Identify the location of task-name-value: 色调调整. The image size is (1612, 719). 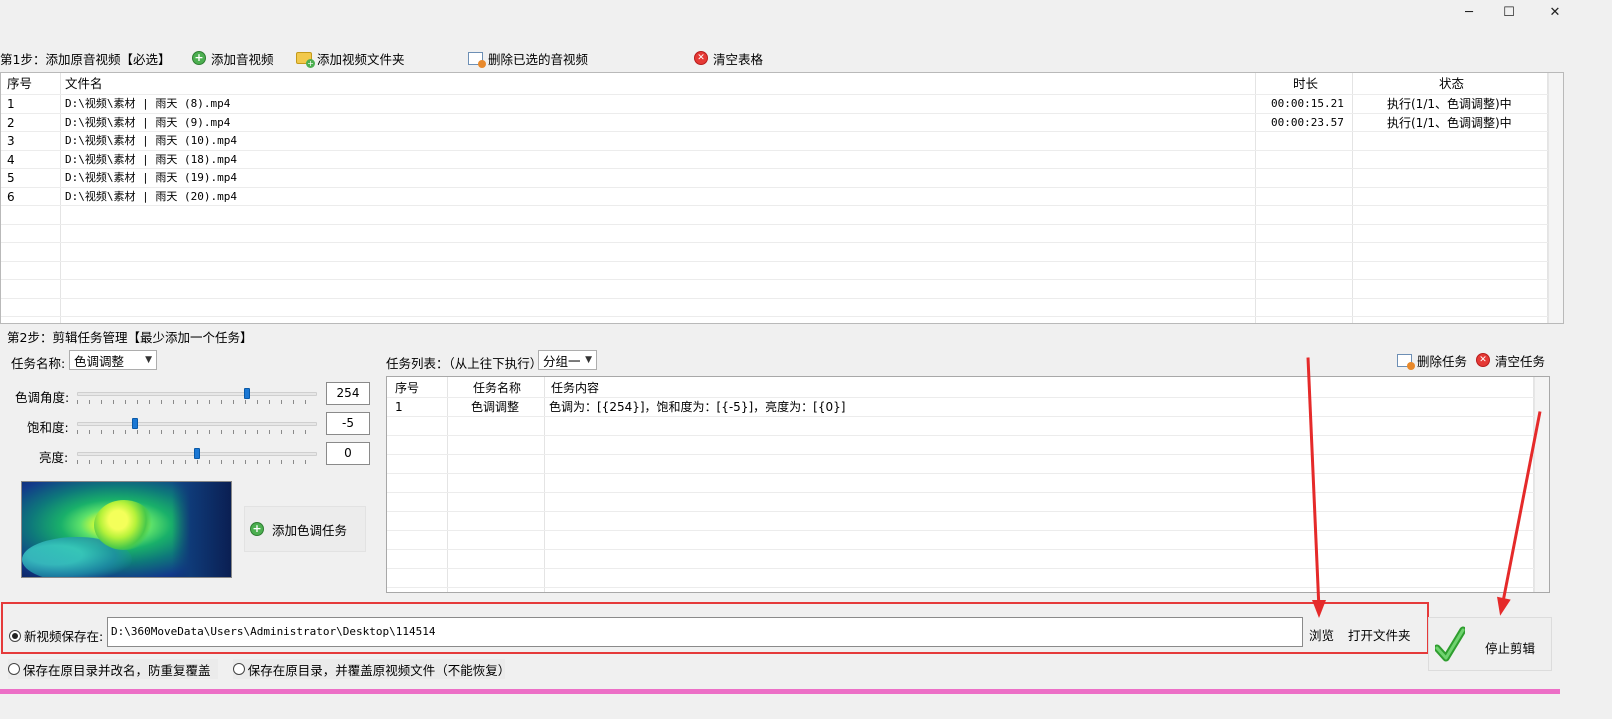
(99, 361).